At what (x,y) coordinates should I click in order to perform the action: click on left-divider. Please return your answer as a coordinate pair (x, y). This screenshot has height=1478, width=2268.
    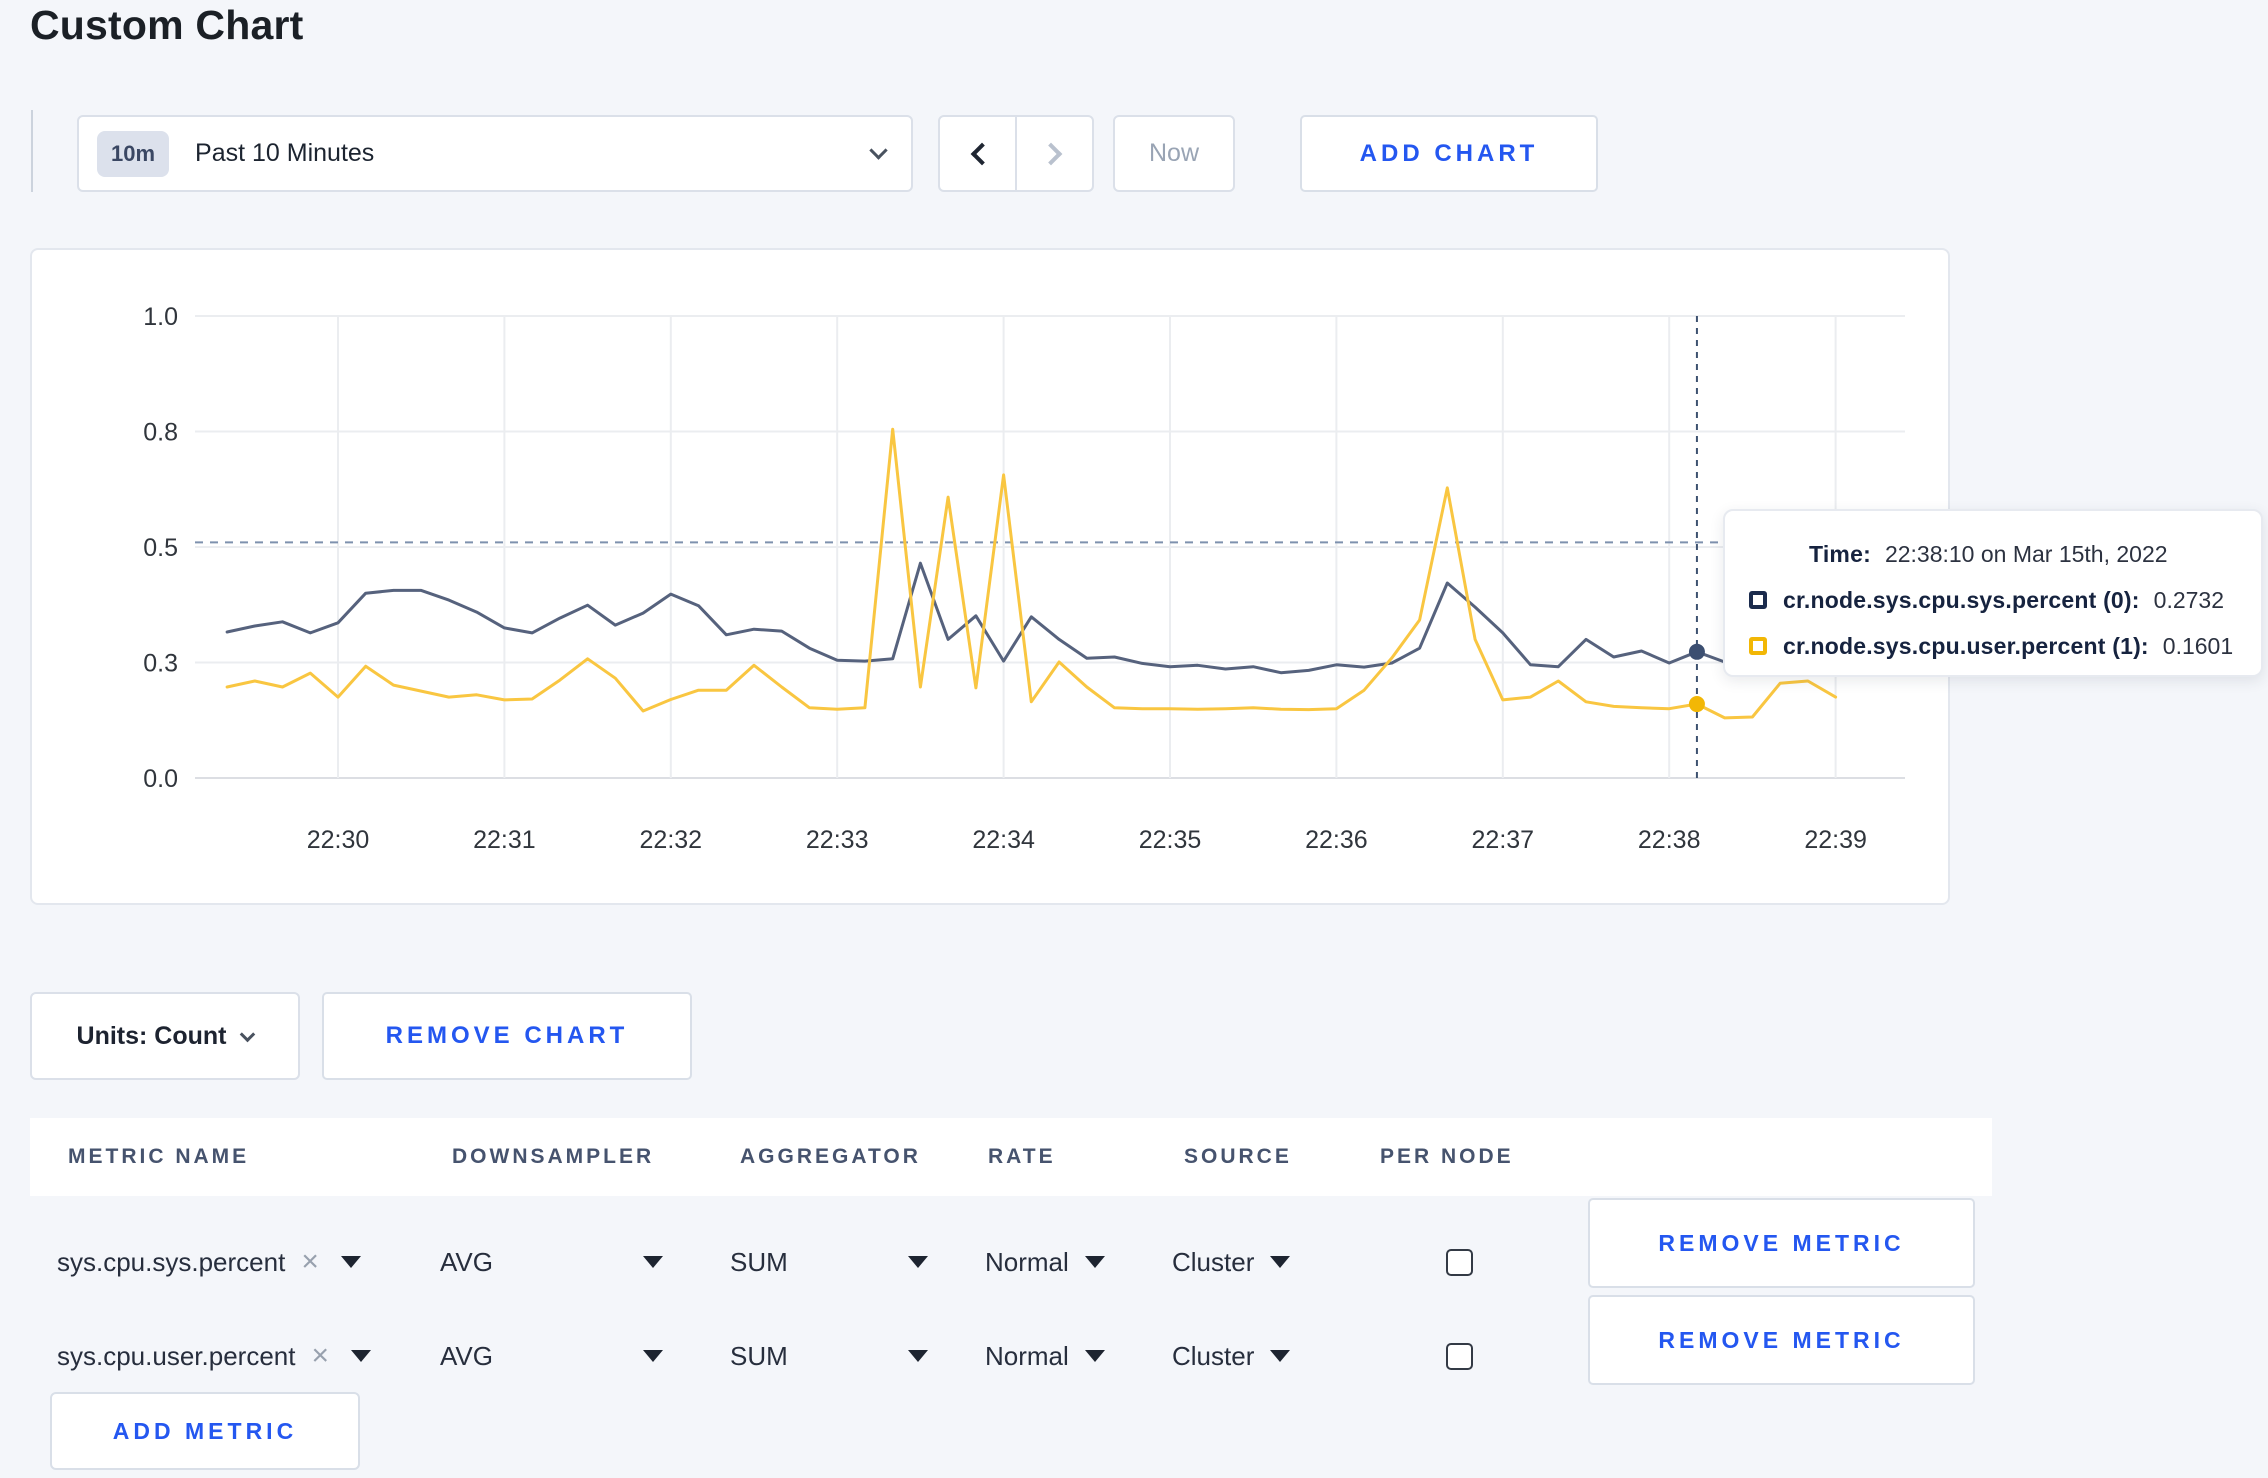
    Looking at the image, I should click on (32, 151).